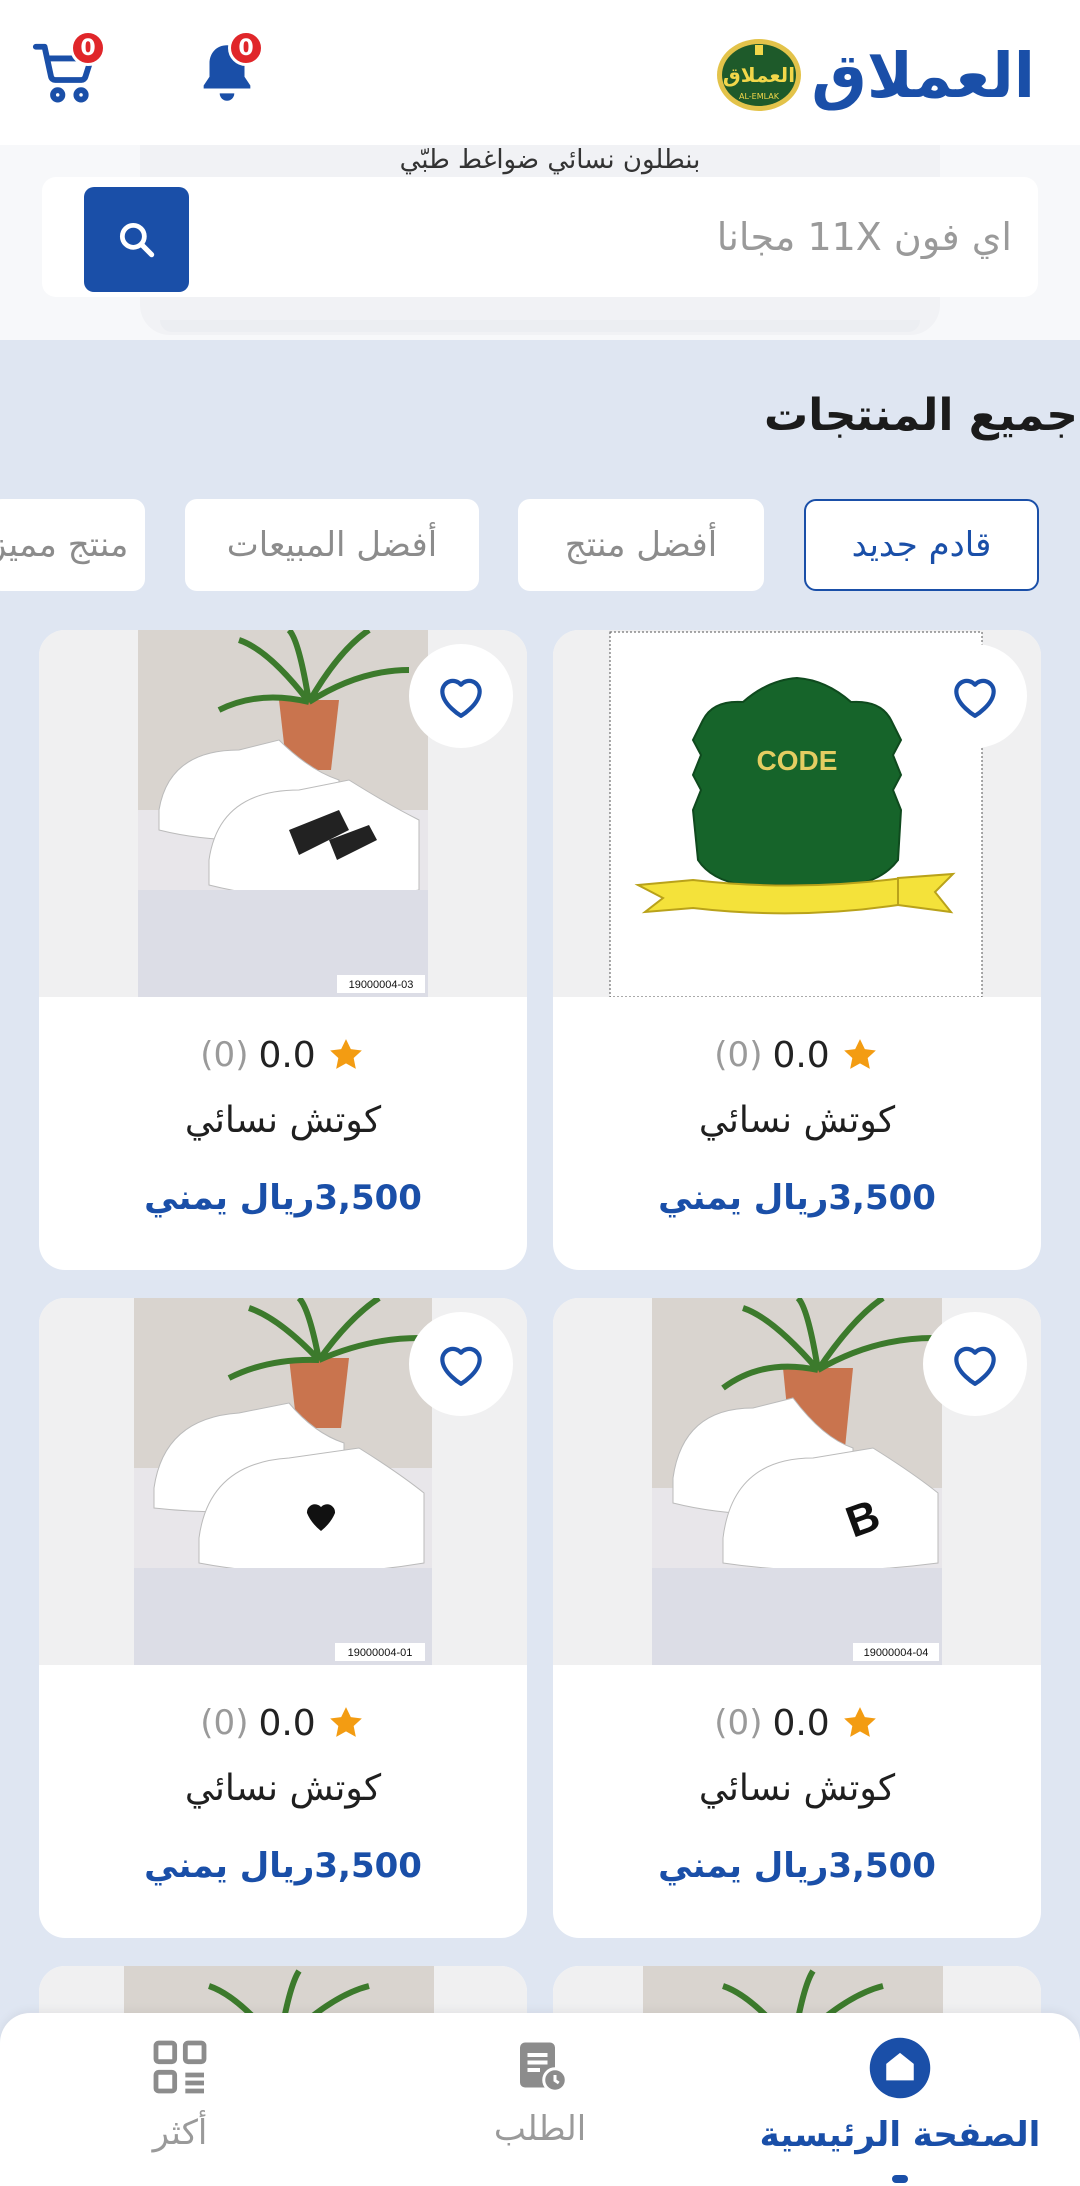 The height and width of the screenshot is (2186, 1080). What do you see at coordinates (228, 69) in the screenshot?
I see `notifications-button: 0` at bounding box center [228, 69].